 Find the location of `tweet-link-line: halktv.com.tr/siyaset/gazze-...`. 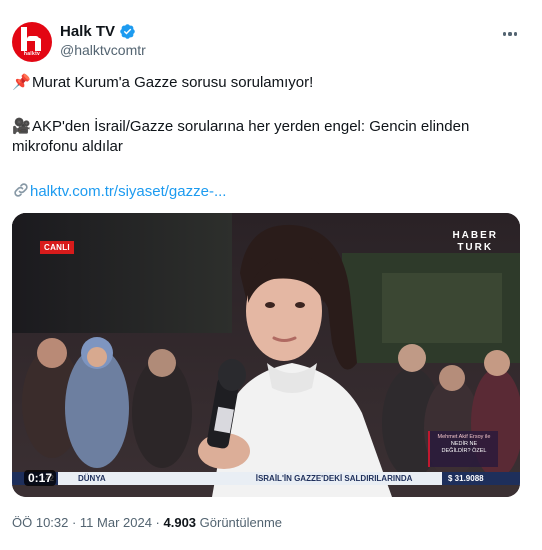

tweet-link-line: halktv.com.tr/siyaset/gazze-... is located at coordinates (119, 191).